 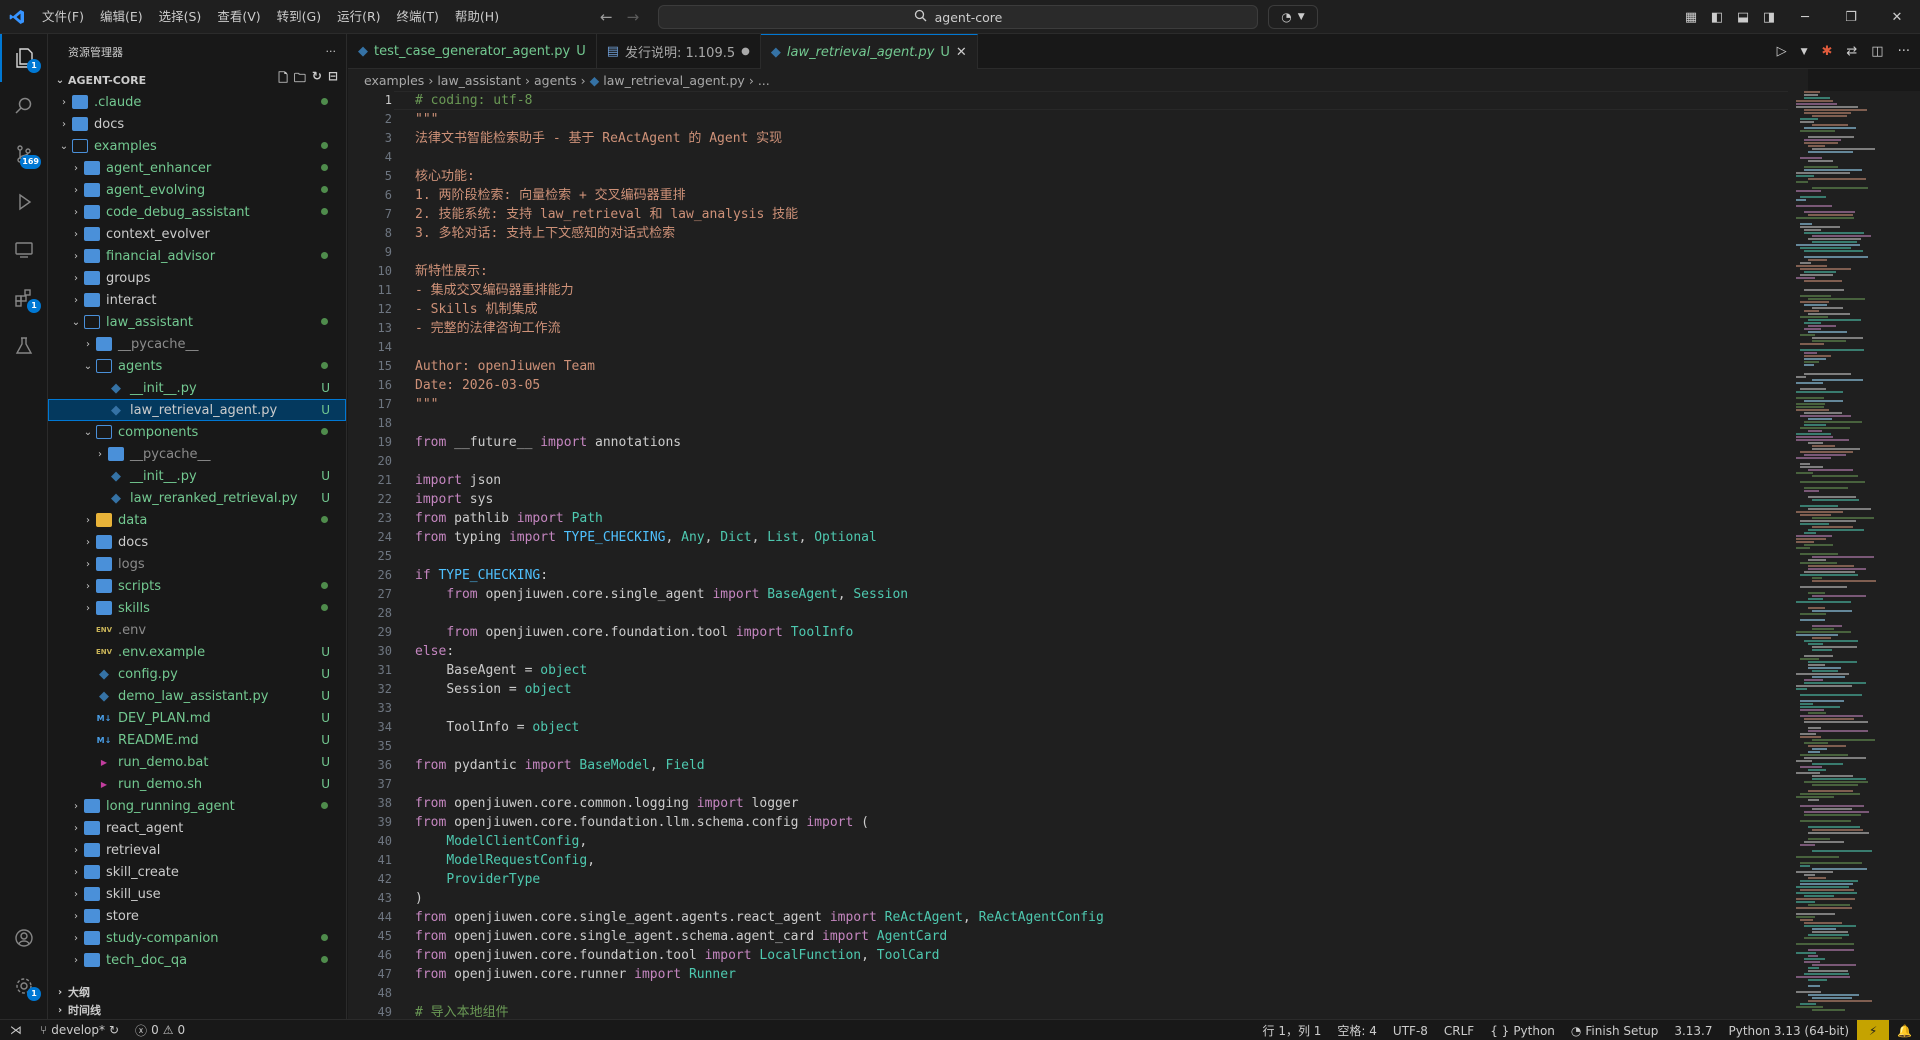 I want to click on encoding: UTF-8, so click(x=1410, y=1030).